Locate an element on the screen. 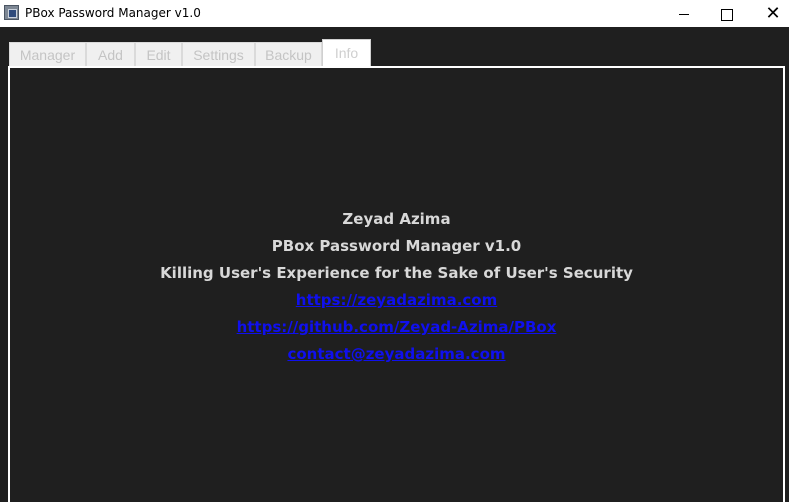  tab-strip: Manager Add Edit Settings Backup Info is located at coordinates (394, 47).